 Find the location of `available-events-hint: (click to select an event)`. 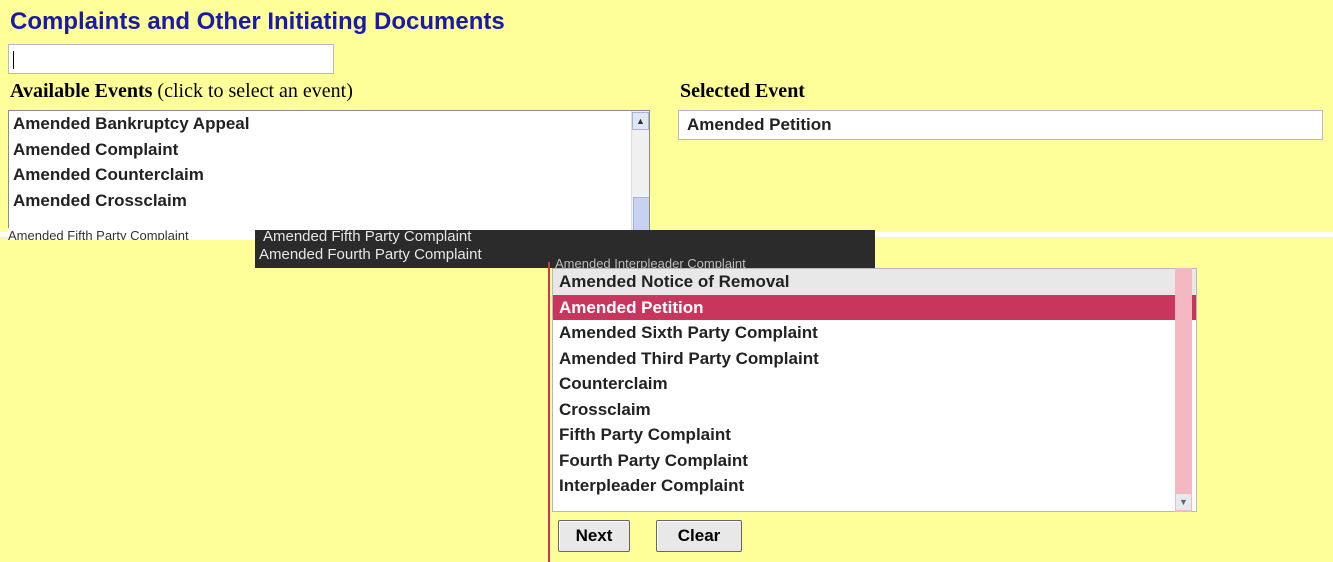

available-events-hint: (click to select an event) is located at coordinates (252, 91).